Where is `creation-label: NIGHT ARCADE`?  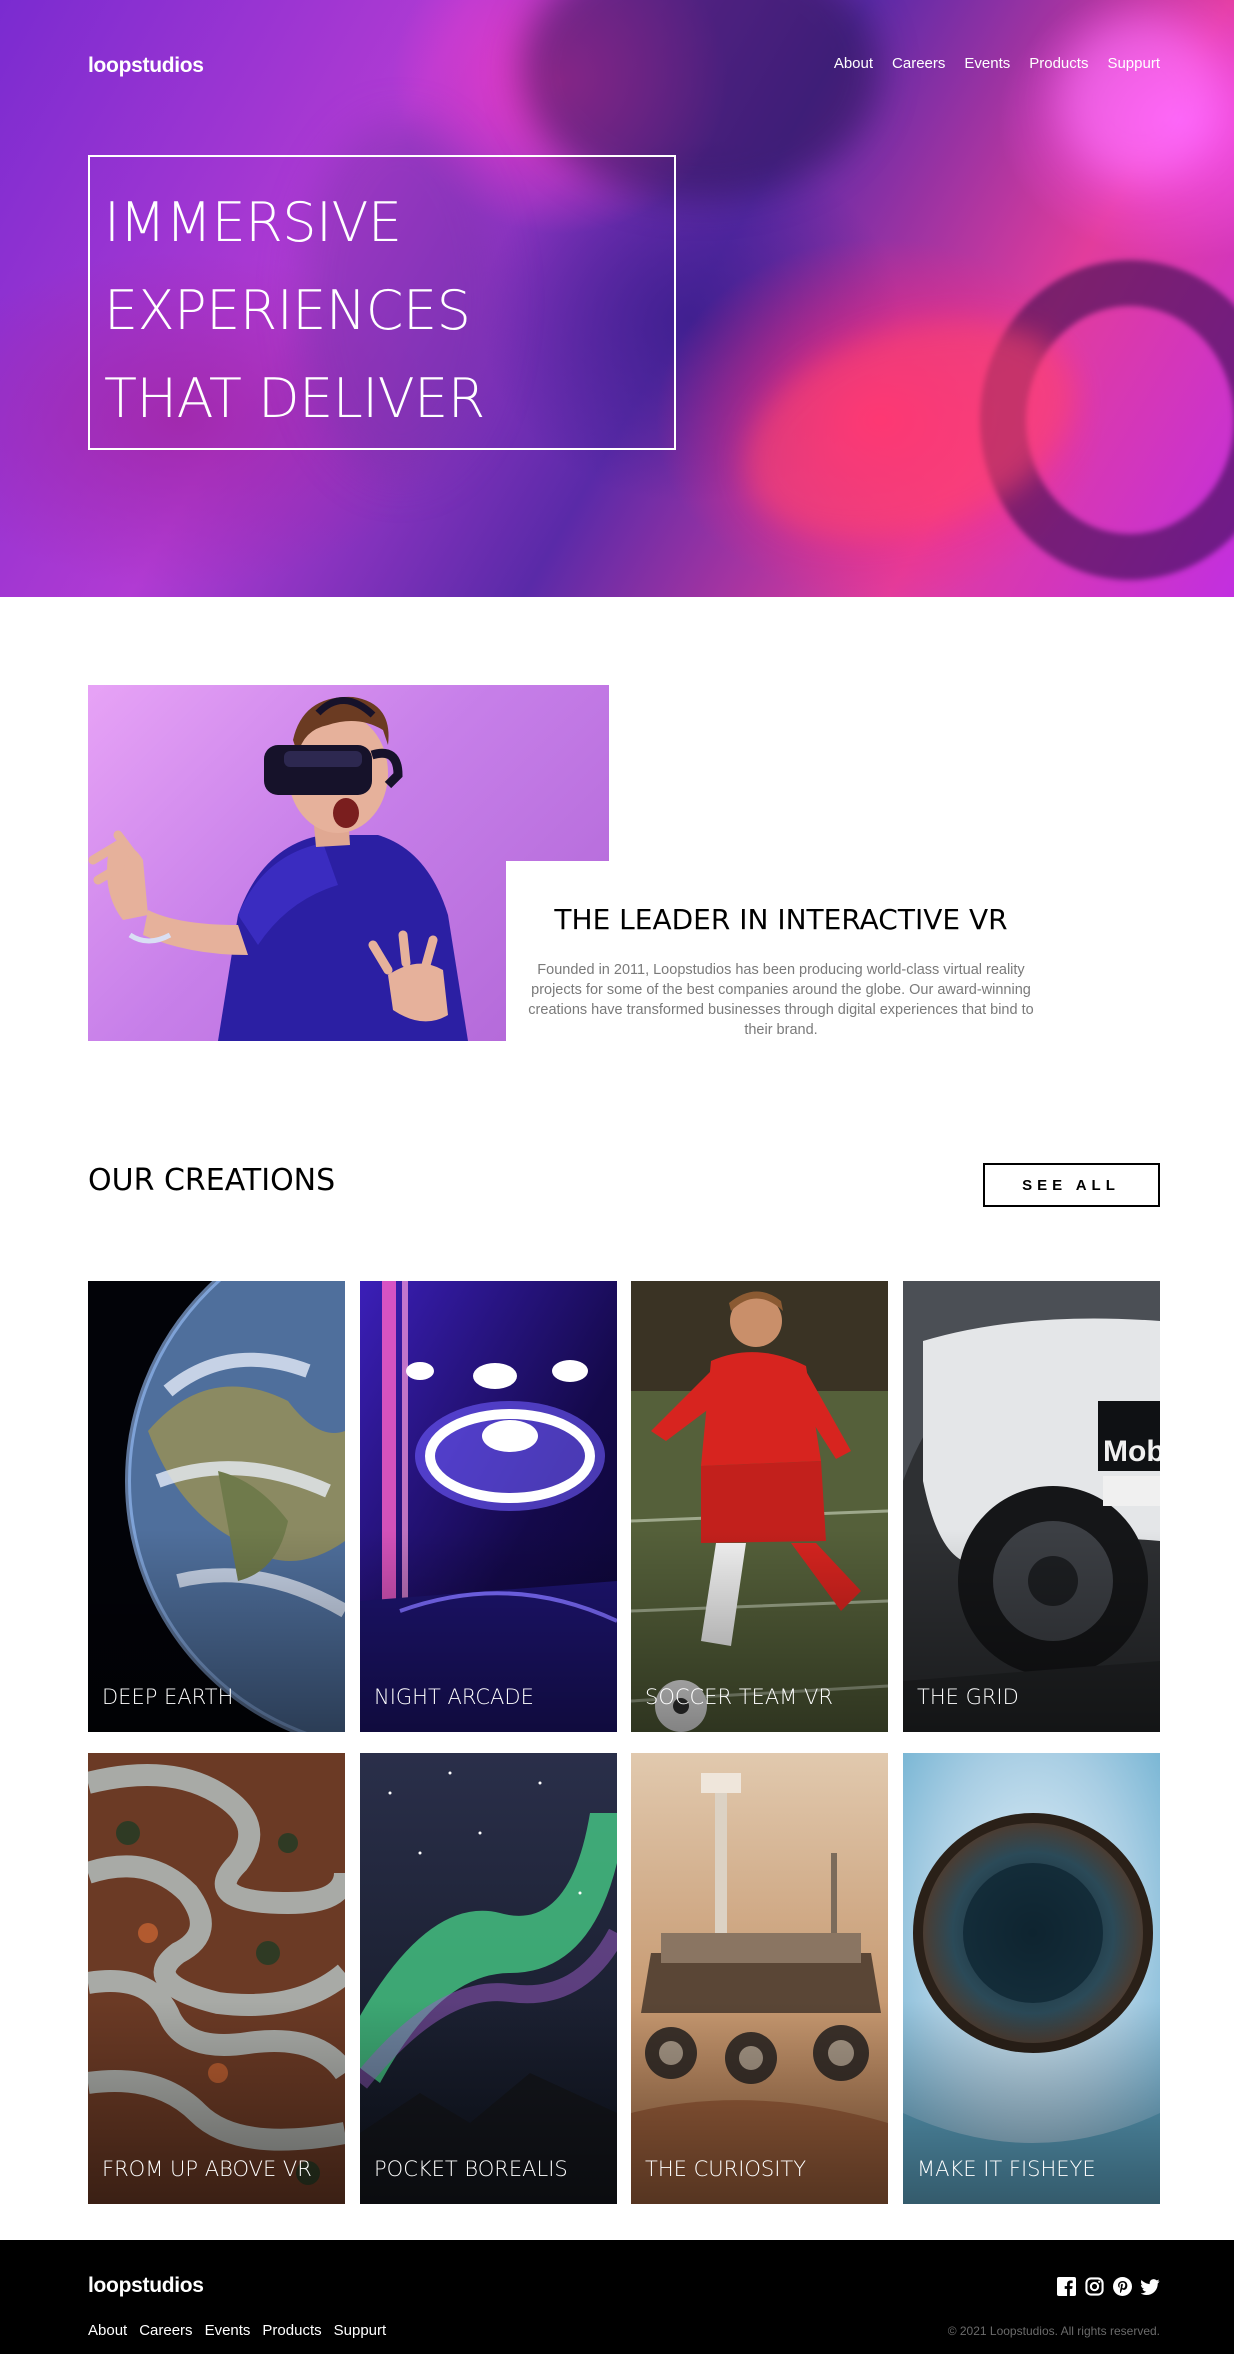
creation-label: NIGHT ARCADE is located at coordinates (454, 1697).